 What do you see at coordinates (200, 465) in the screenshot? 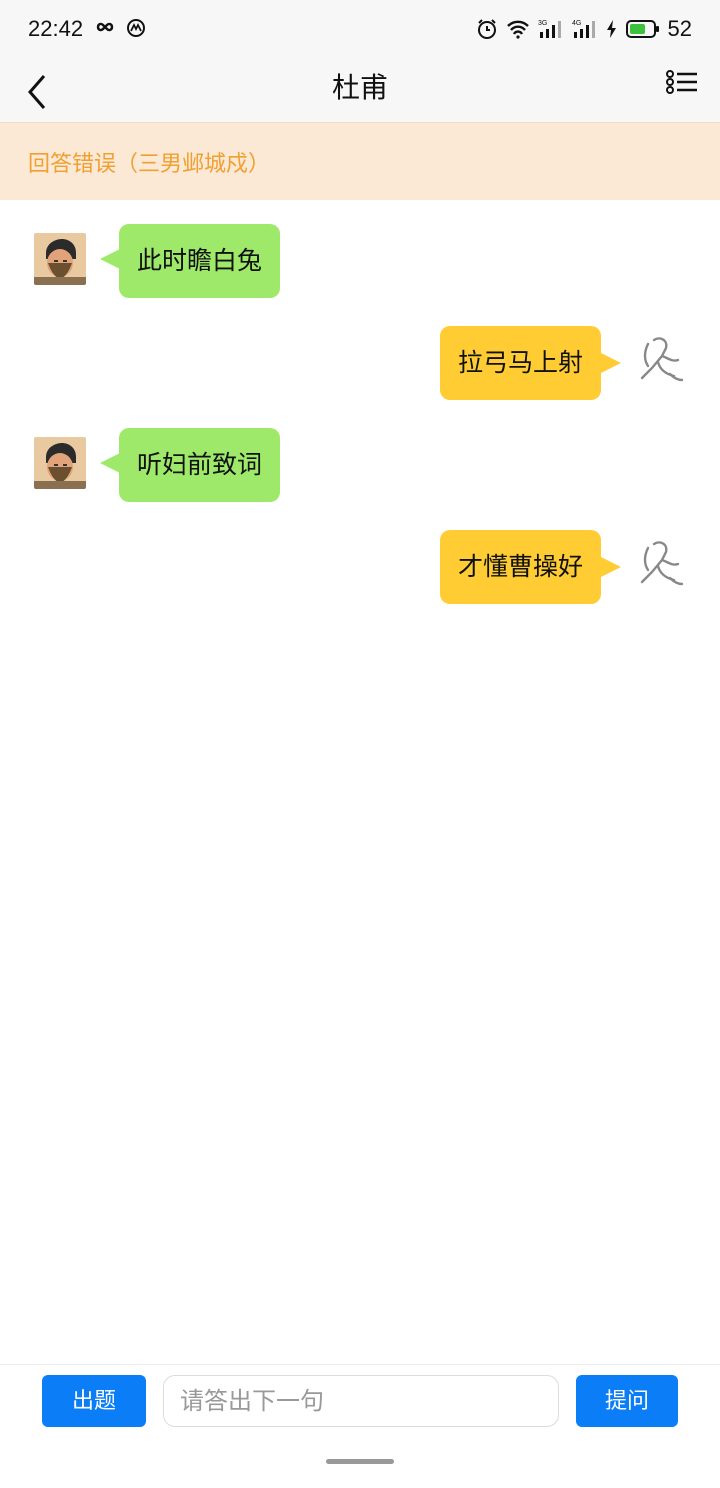
I see `chat-bubble: 听妇前致词` at bounding box center [200, 465].